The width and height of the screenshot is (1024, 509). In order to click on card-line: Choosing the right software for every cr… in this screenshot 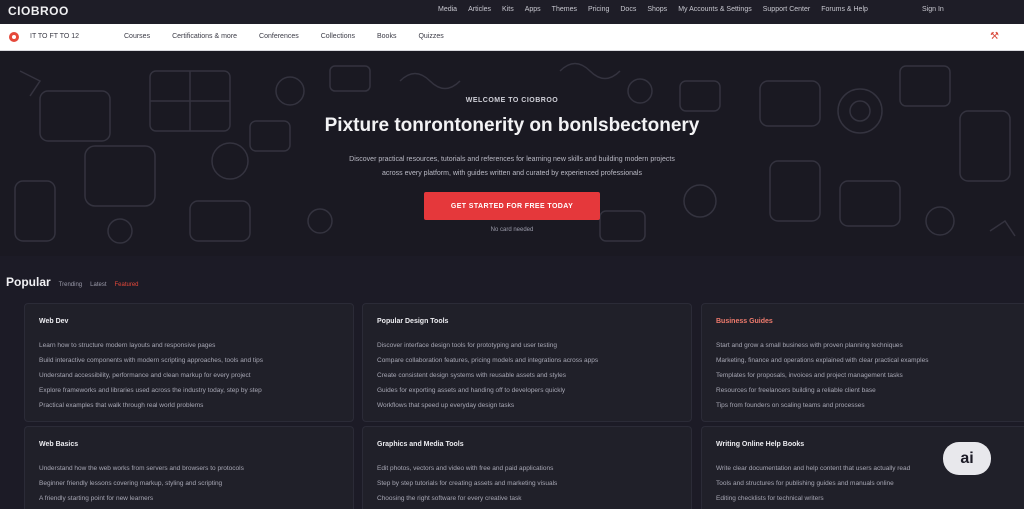, I will do `click(449, 498)`.